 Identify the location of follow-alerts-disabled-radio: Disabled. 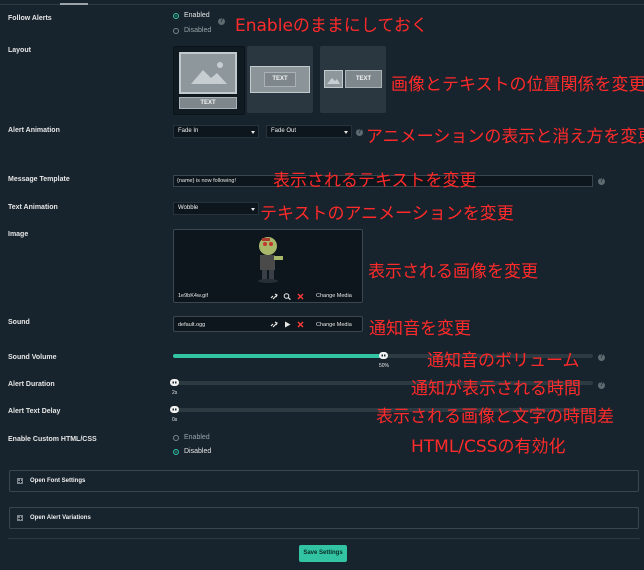
(192, 30).